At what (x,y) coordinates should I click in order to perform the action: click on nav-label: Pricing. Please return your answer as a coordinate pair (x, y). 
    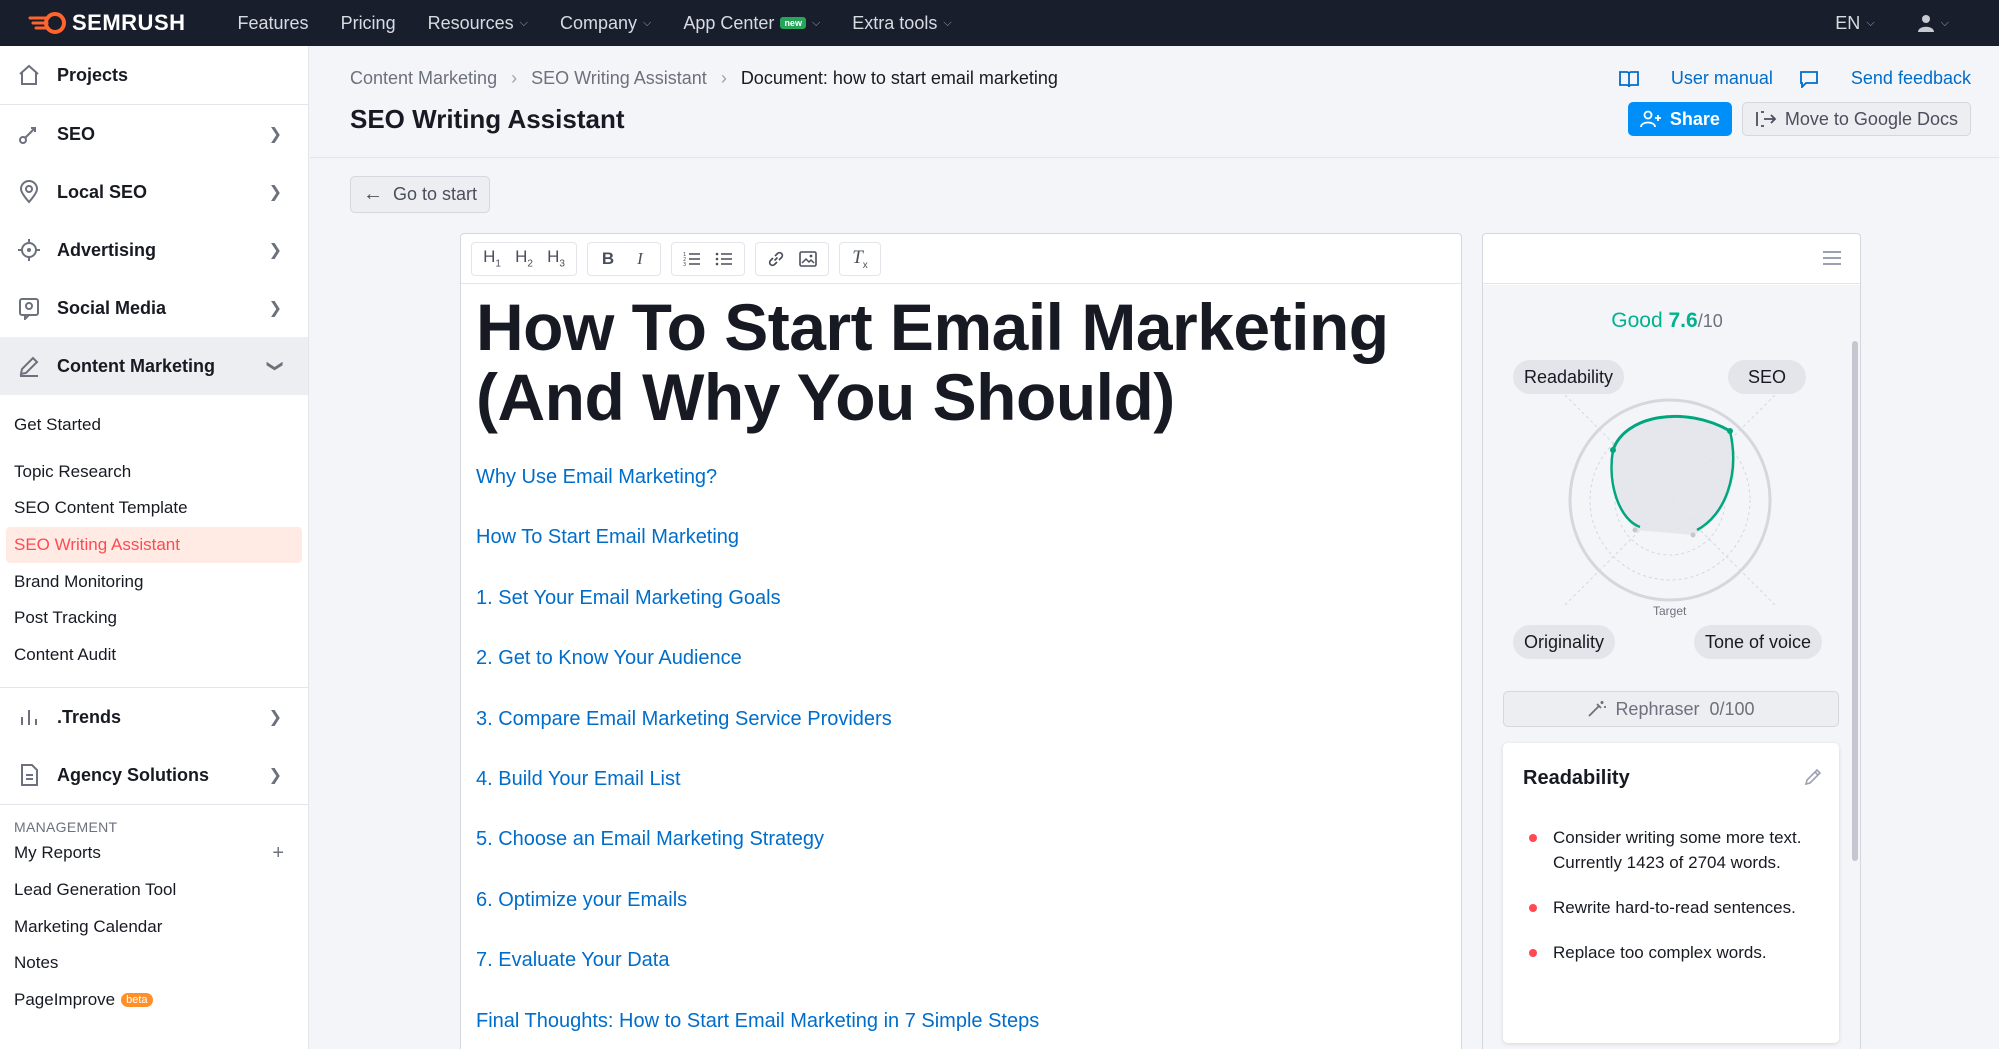
    Looking at the image, I should click on (368, 22).